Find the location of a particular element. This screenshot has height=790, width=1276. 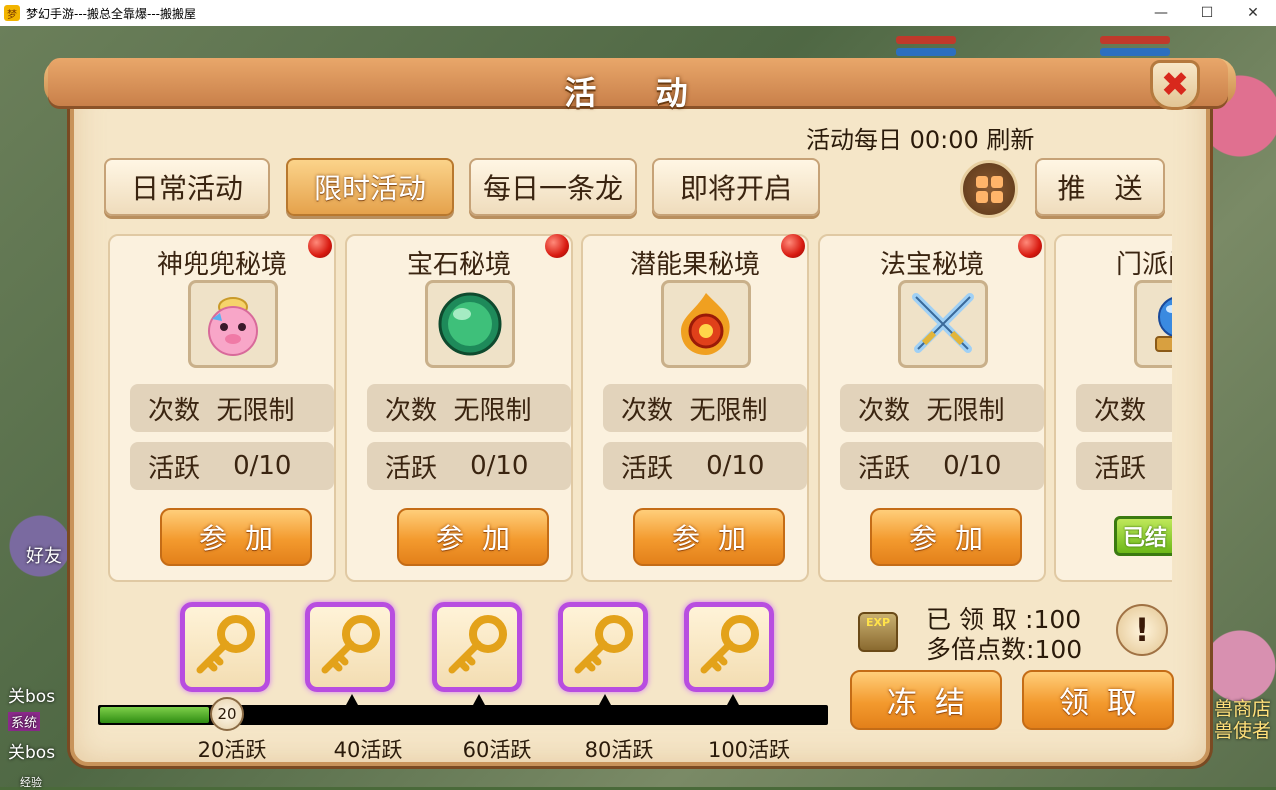

tab-upcoming: 即将开启 is located at coordinates (736, 187).